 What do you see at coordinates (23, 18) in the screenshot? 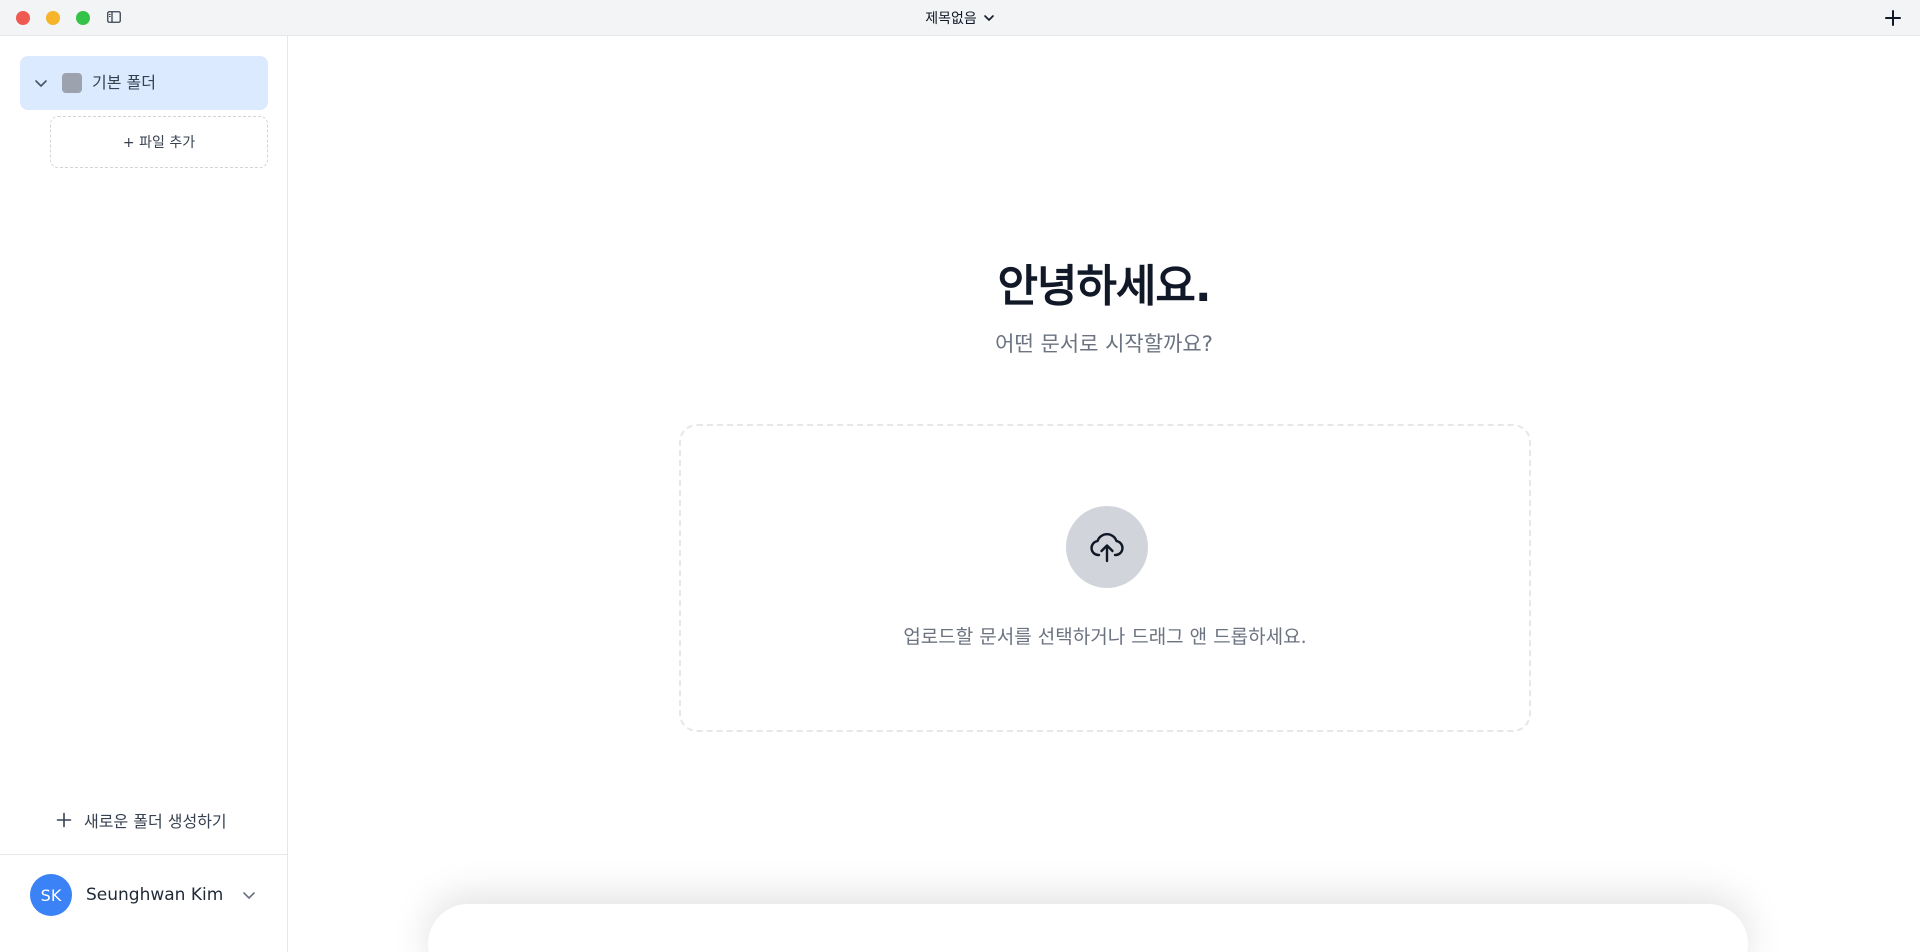
I see `close-window-button` at bounding box center [23, 18].